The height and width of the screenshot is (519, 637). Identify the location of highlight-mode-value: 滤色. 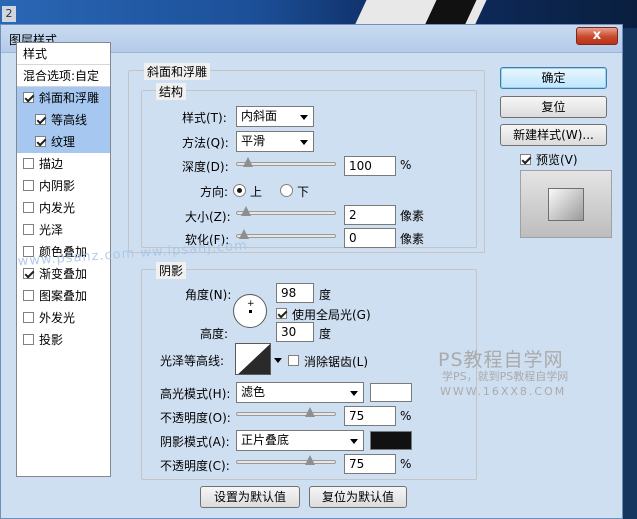
(253, 392).